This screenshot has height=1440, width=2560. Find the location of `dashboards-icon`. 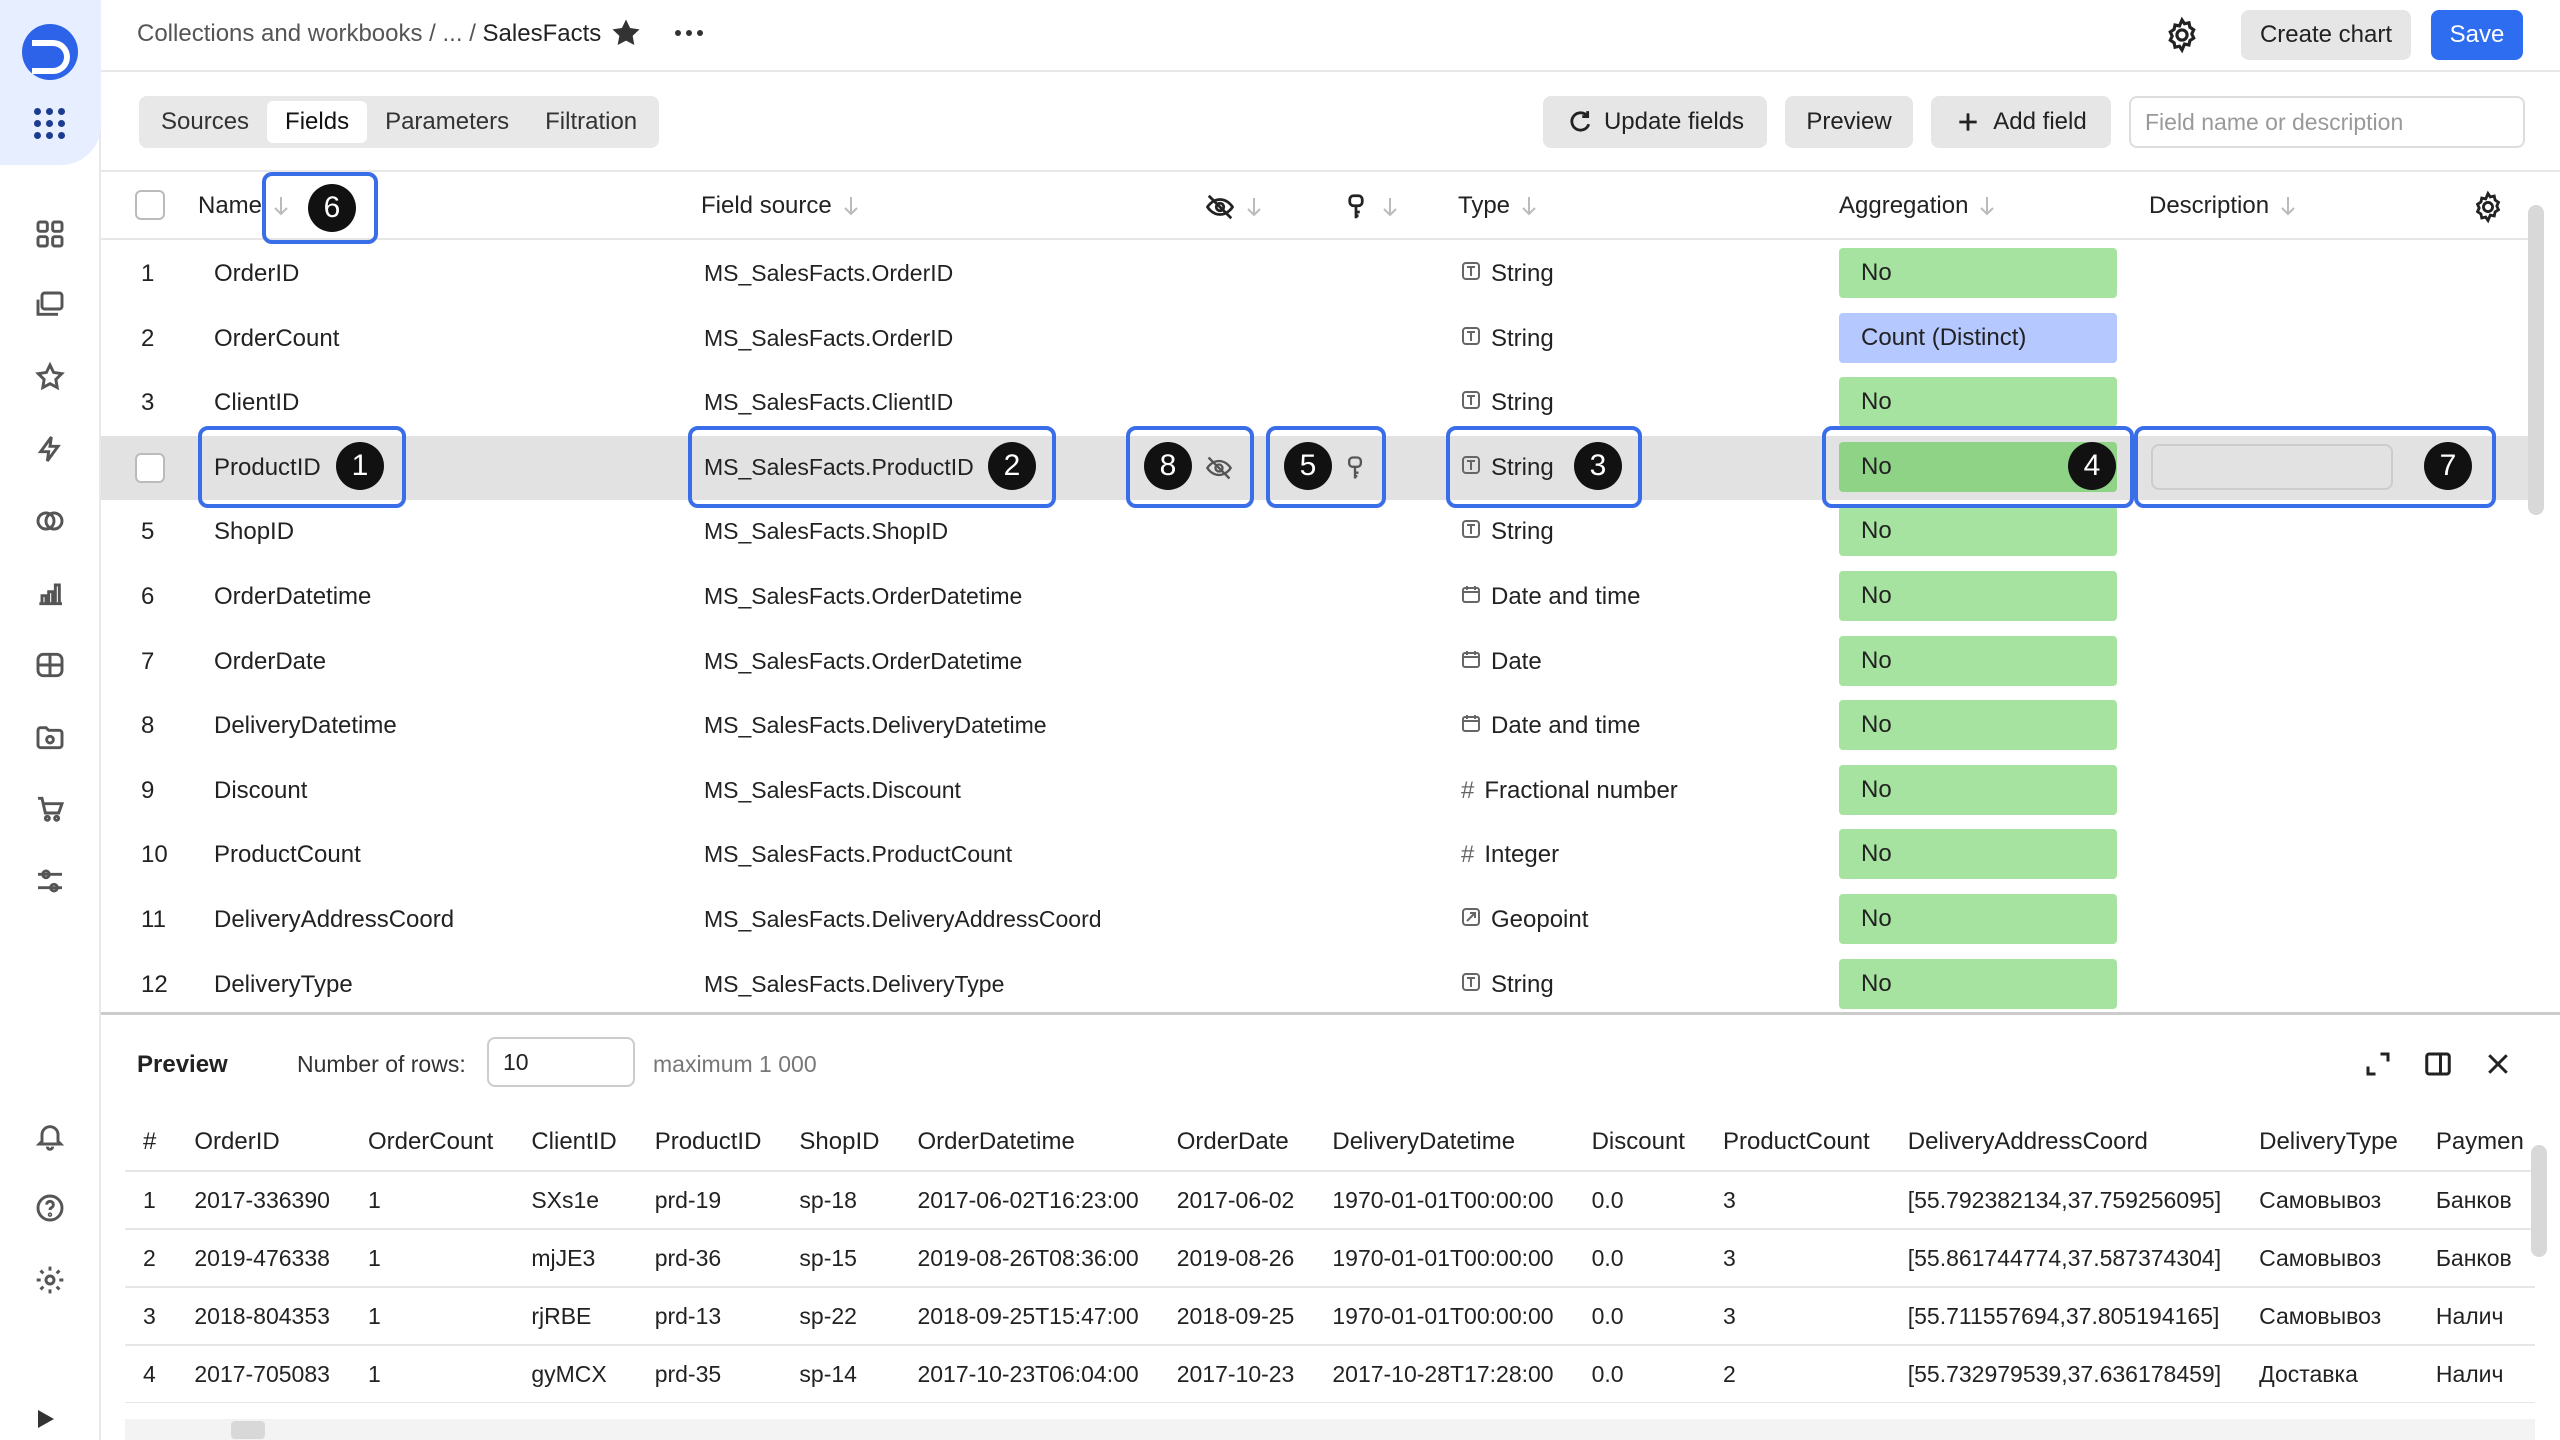

dashboards-icon is located at coordinates (50, 665).